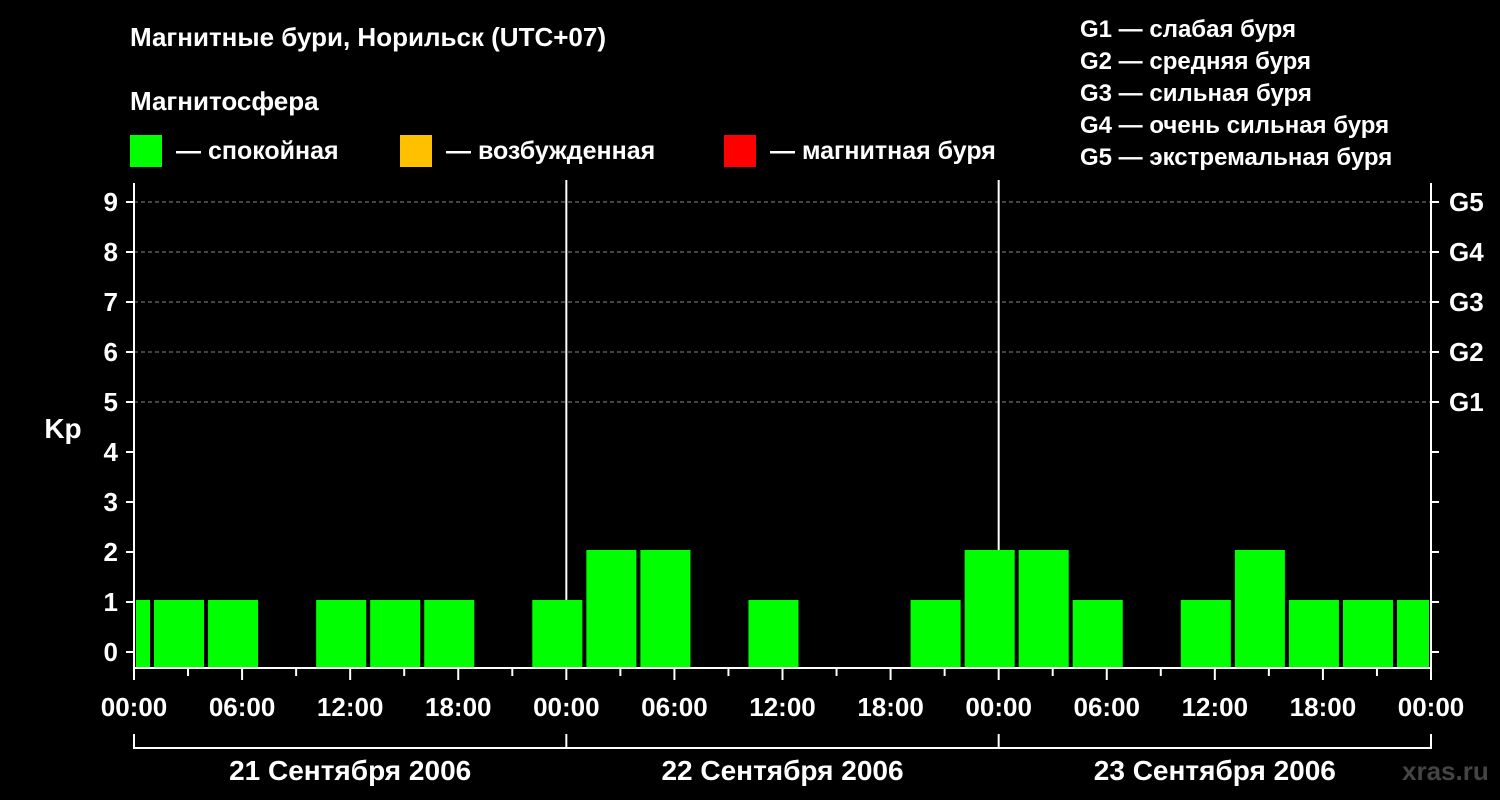 This screenshot has height=800, width=1500. I want to click on y-tick-label: 7, so click(111, 302).